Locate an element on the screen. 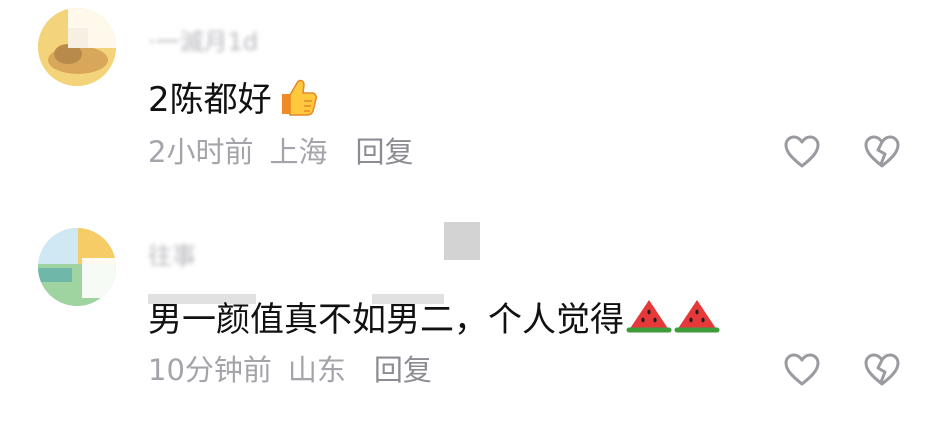 This screenshot has height=434, width=946. comment-location: 山东 is located at coordinates (316, 370).